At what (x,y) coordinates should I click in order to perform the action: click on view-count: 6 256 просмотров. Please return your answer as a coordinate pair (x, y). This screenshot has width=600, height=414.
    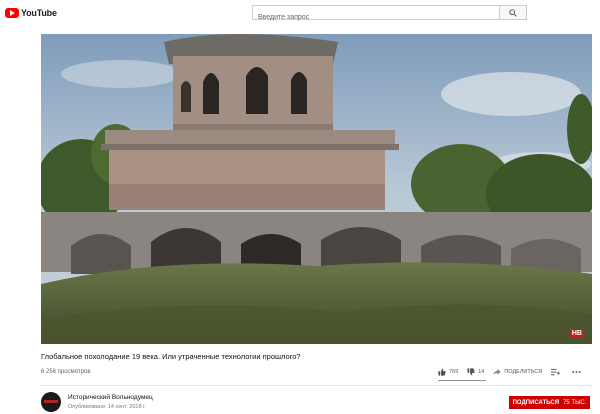
    Looking at the image, I should click on (66, 372).